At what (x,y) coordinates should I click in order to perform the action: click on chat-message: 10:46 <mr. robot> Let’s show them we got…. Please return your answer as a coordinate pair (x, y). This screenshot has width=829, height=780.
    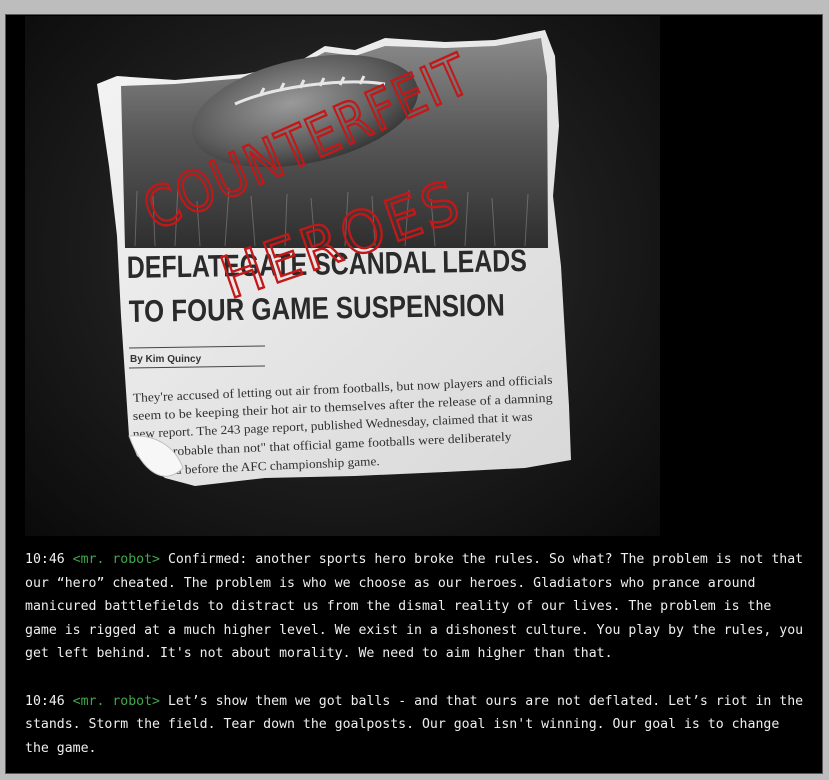
    Looking at the image, I should click on (417, 725).